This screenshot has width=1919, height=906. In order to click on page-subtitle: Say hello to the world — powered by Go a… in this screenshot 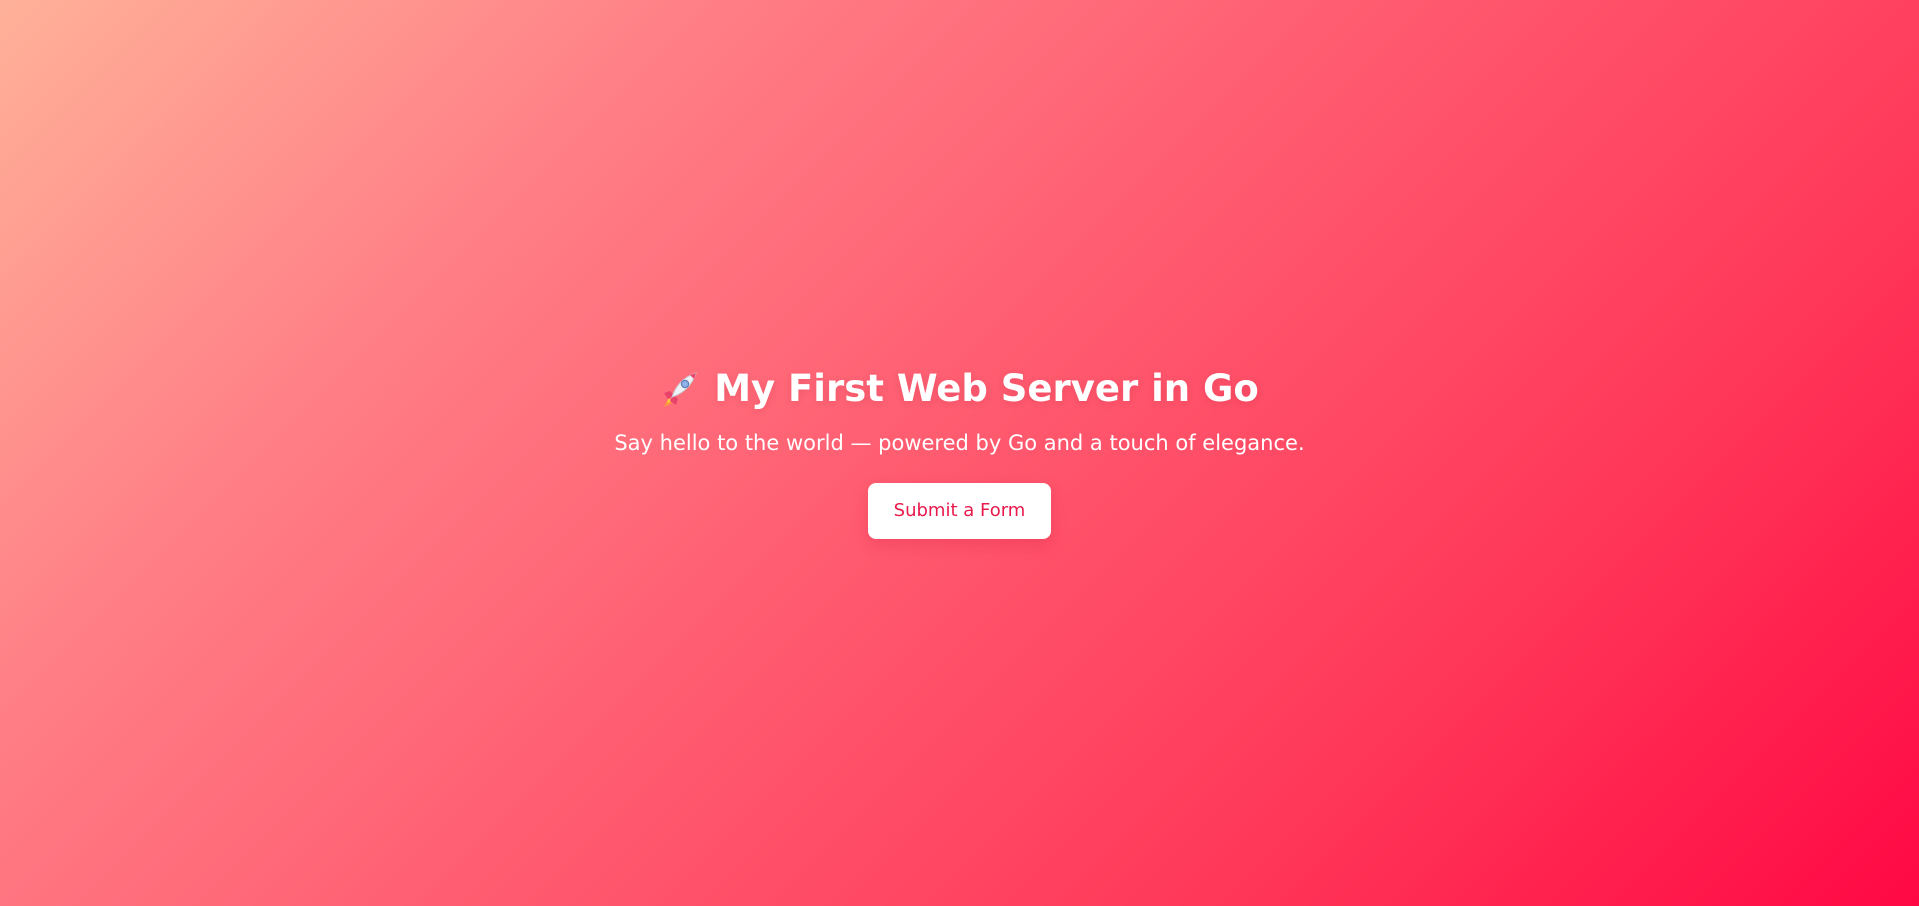, I will do `click(959, 443)`.